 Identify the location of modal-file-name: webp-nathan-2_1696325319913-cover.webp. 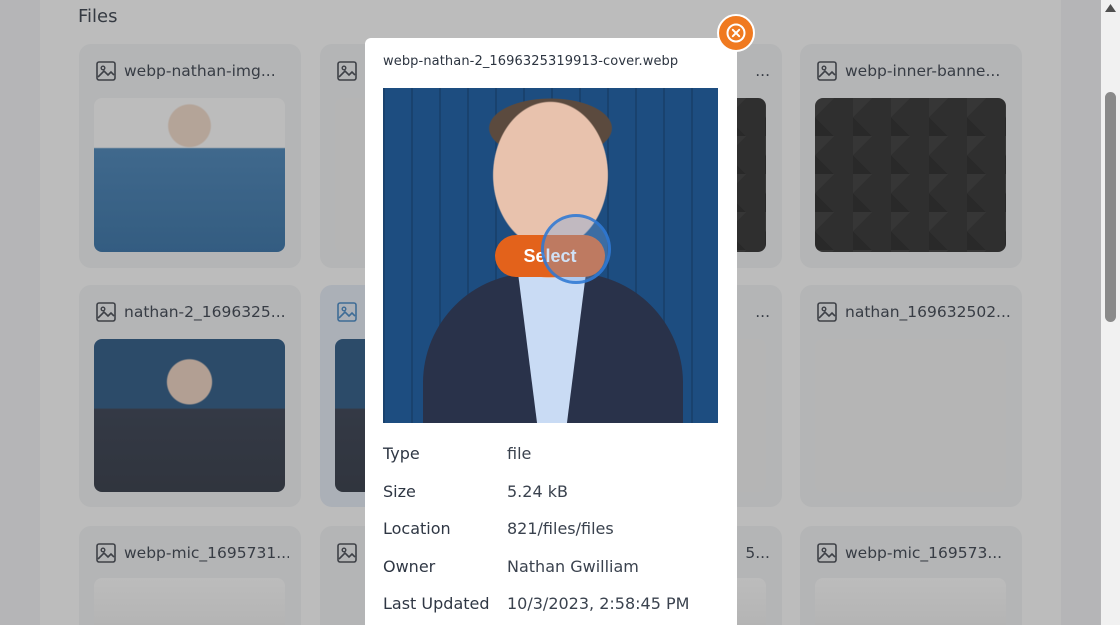
(531, 61).